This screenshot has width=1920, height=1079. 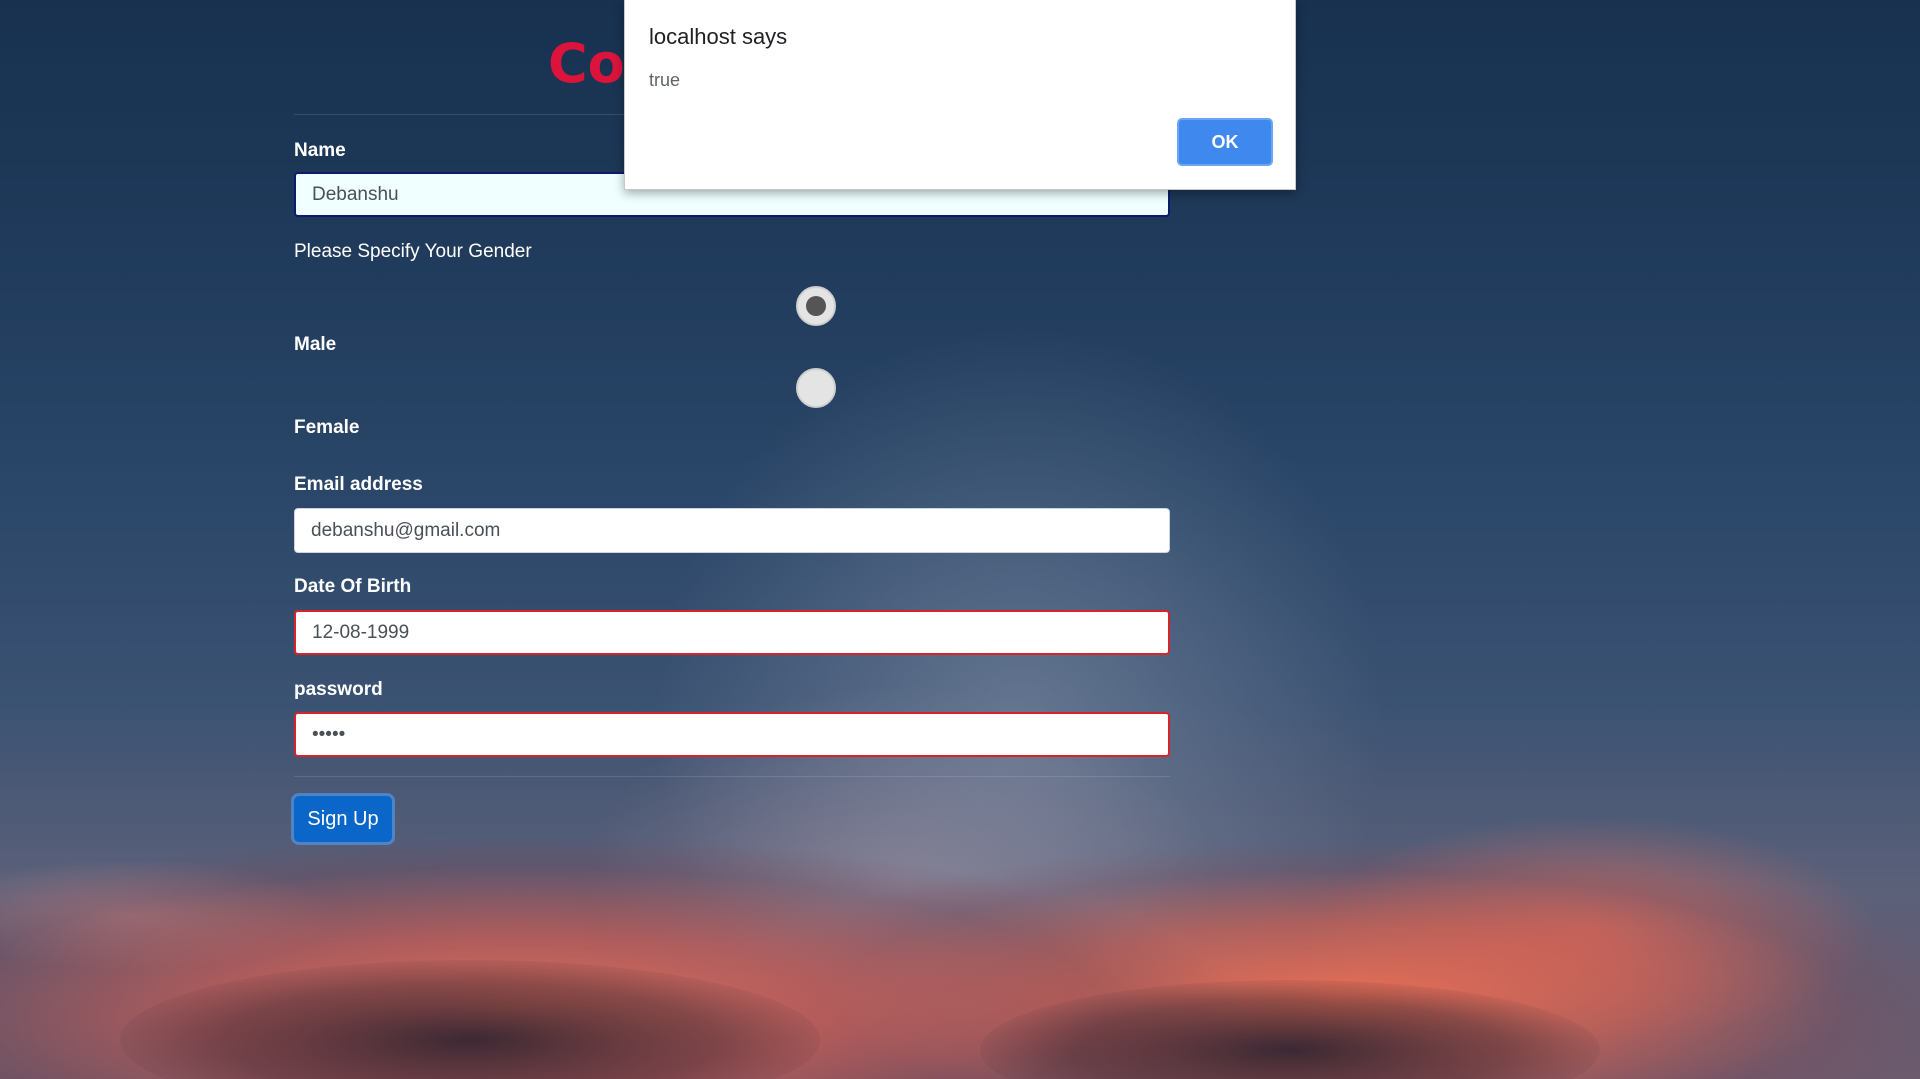 I want to click on dark-cloud-right, so click(x=1290, y=1029).